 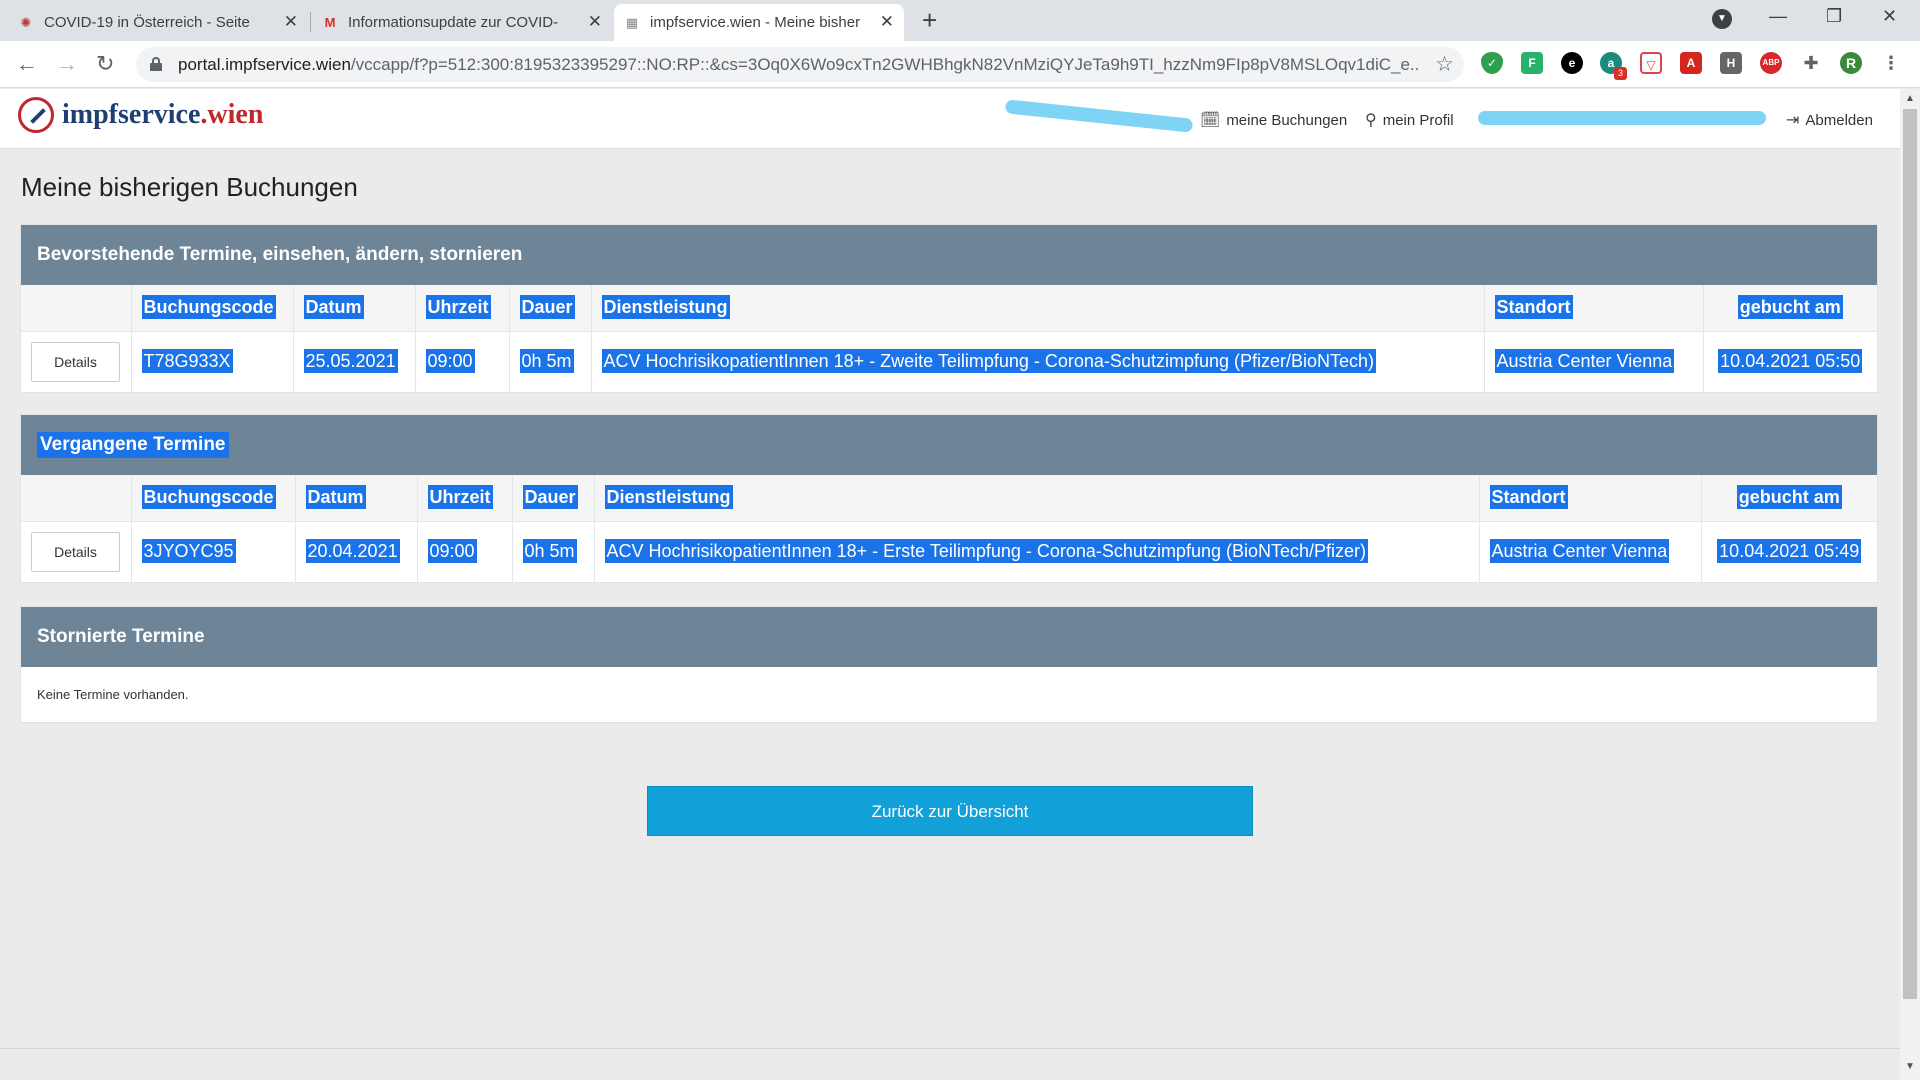 I want to click on new-tab-plus-icon: +, so click(x=929, y=20).